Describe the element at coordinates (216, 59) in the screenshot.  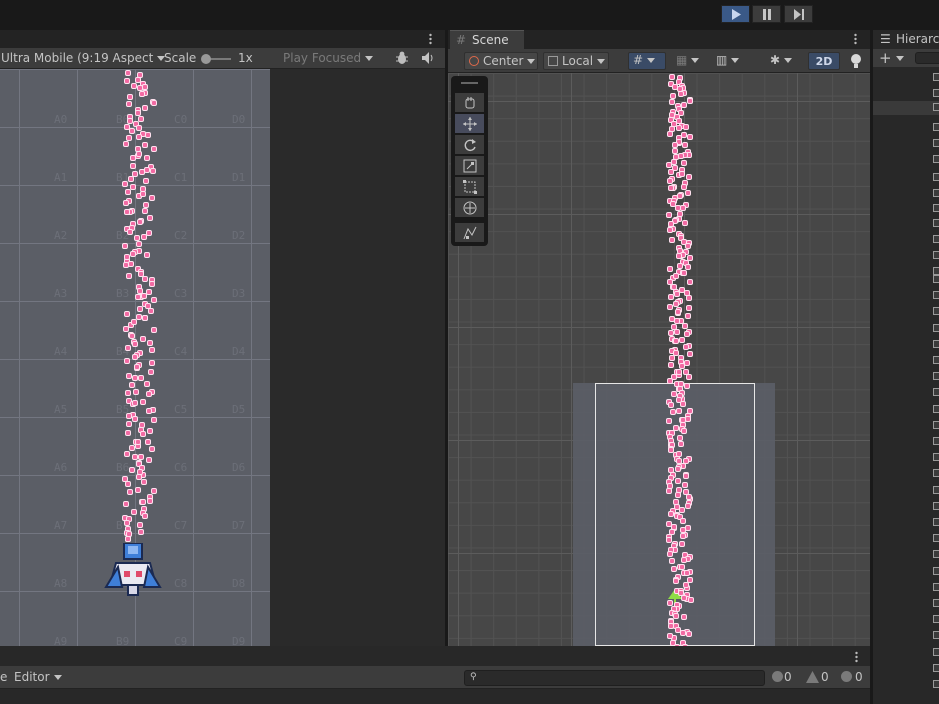
I see `scale-slider` at that location.